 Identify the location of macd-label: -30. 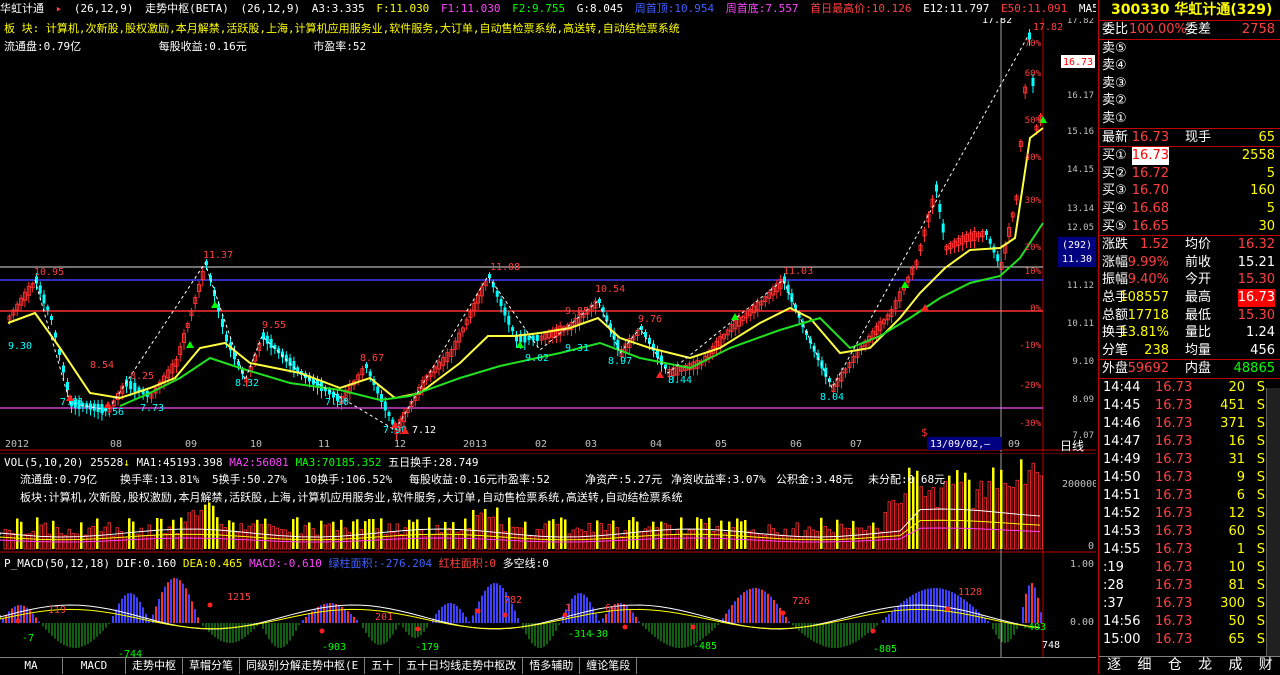
(599, 634).